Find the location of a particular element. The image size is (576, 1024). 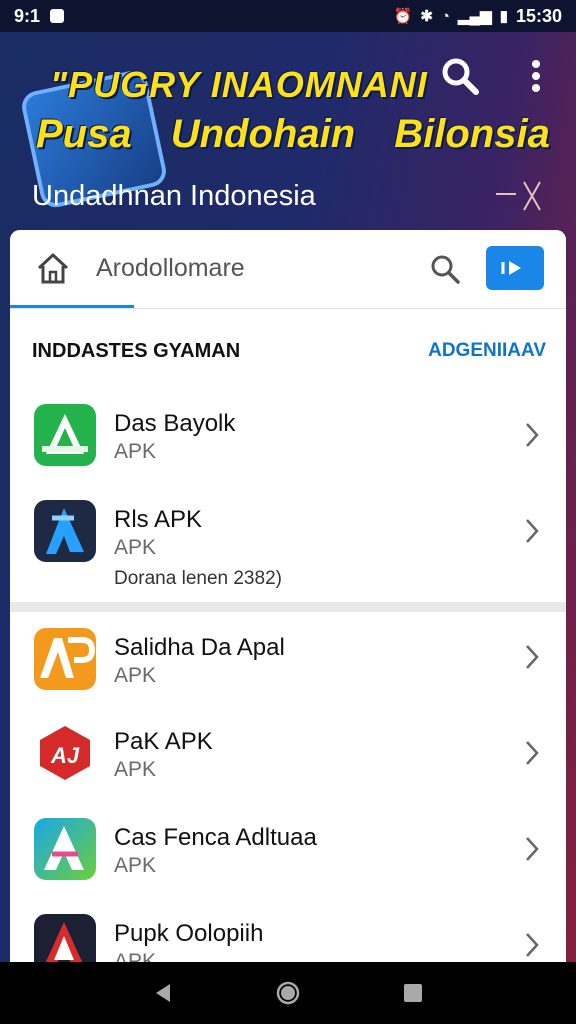

status-bar: 9:1 ⏰ ✱ ◔ ▂▄▆ ▮ 15:30 is located at coordinates (288, 16).